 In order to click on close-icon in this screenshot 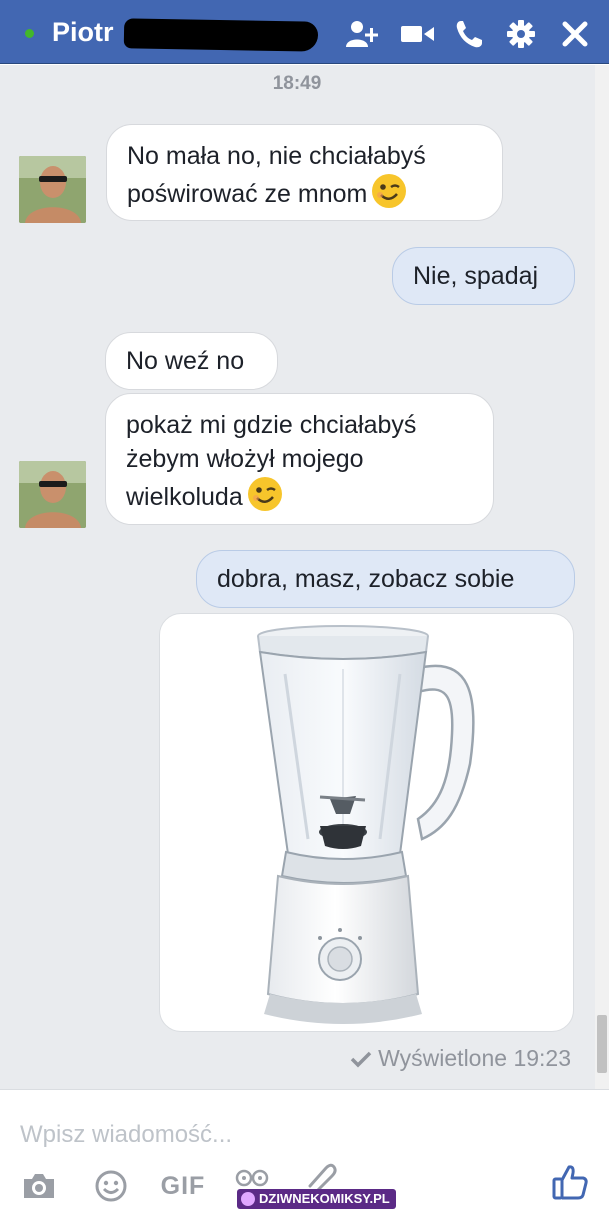, I will do `click(575, 34)`.